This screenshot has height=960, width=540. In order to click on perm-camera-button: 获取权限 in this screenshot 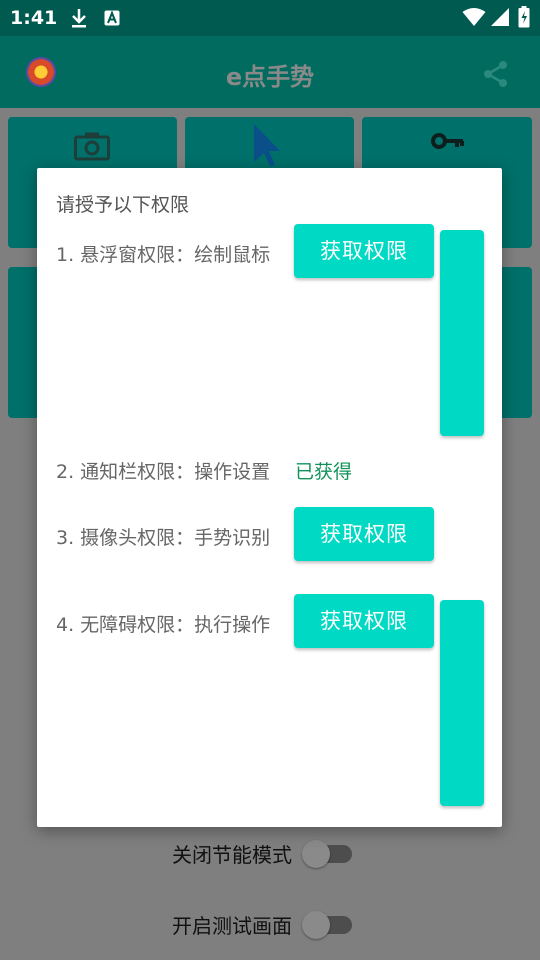, I will do `click(364, 534)`.